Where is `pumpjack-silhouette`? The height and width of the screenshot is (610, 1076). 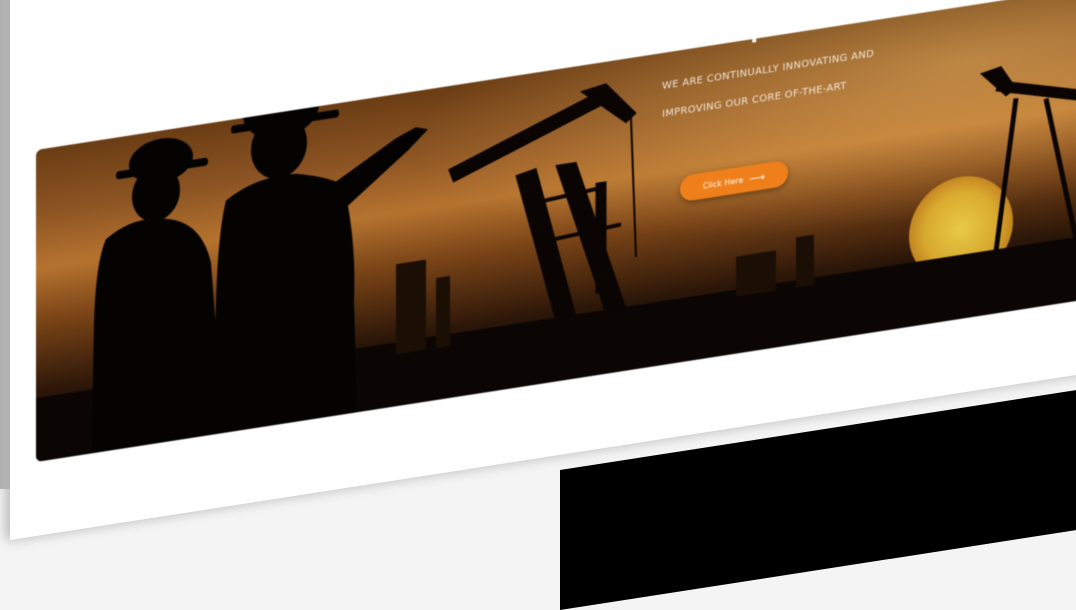 pumpjack-silhouette is located at coordinates (542, 203).